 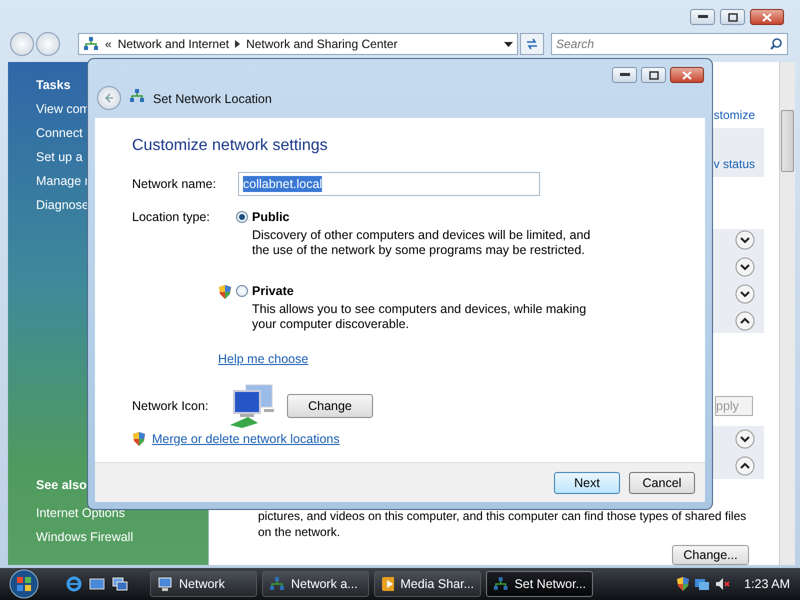 What do you see at coordinates (722, 584) in the screenshot?
I see `speaker-icon` at bounding box center [722, 584].